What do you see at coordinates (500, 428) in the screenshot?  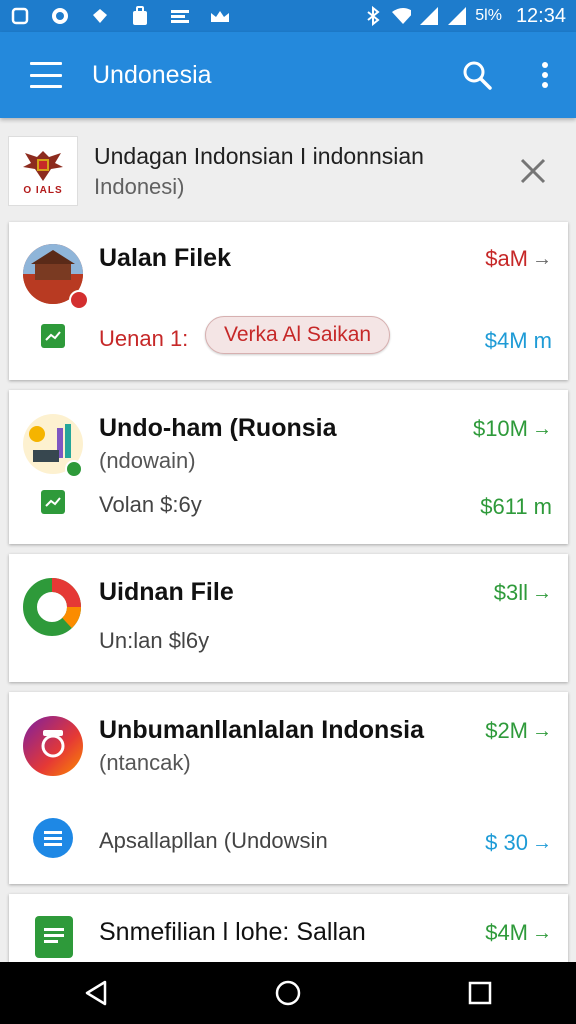 I see `price-value: $10M` at bounding box center [500, 428].